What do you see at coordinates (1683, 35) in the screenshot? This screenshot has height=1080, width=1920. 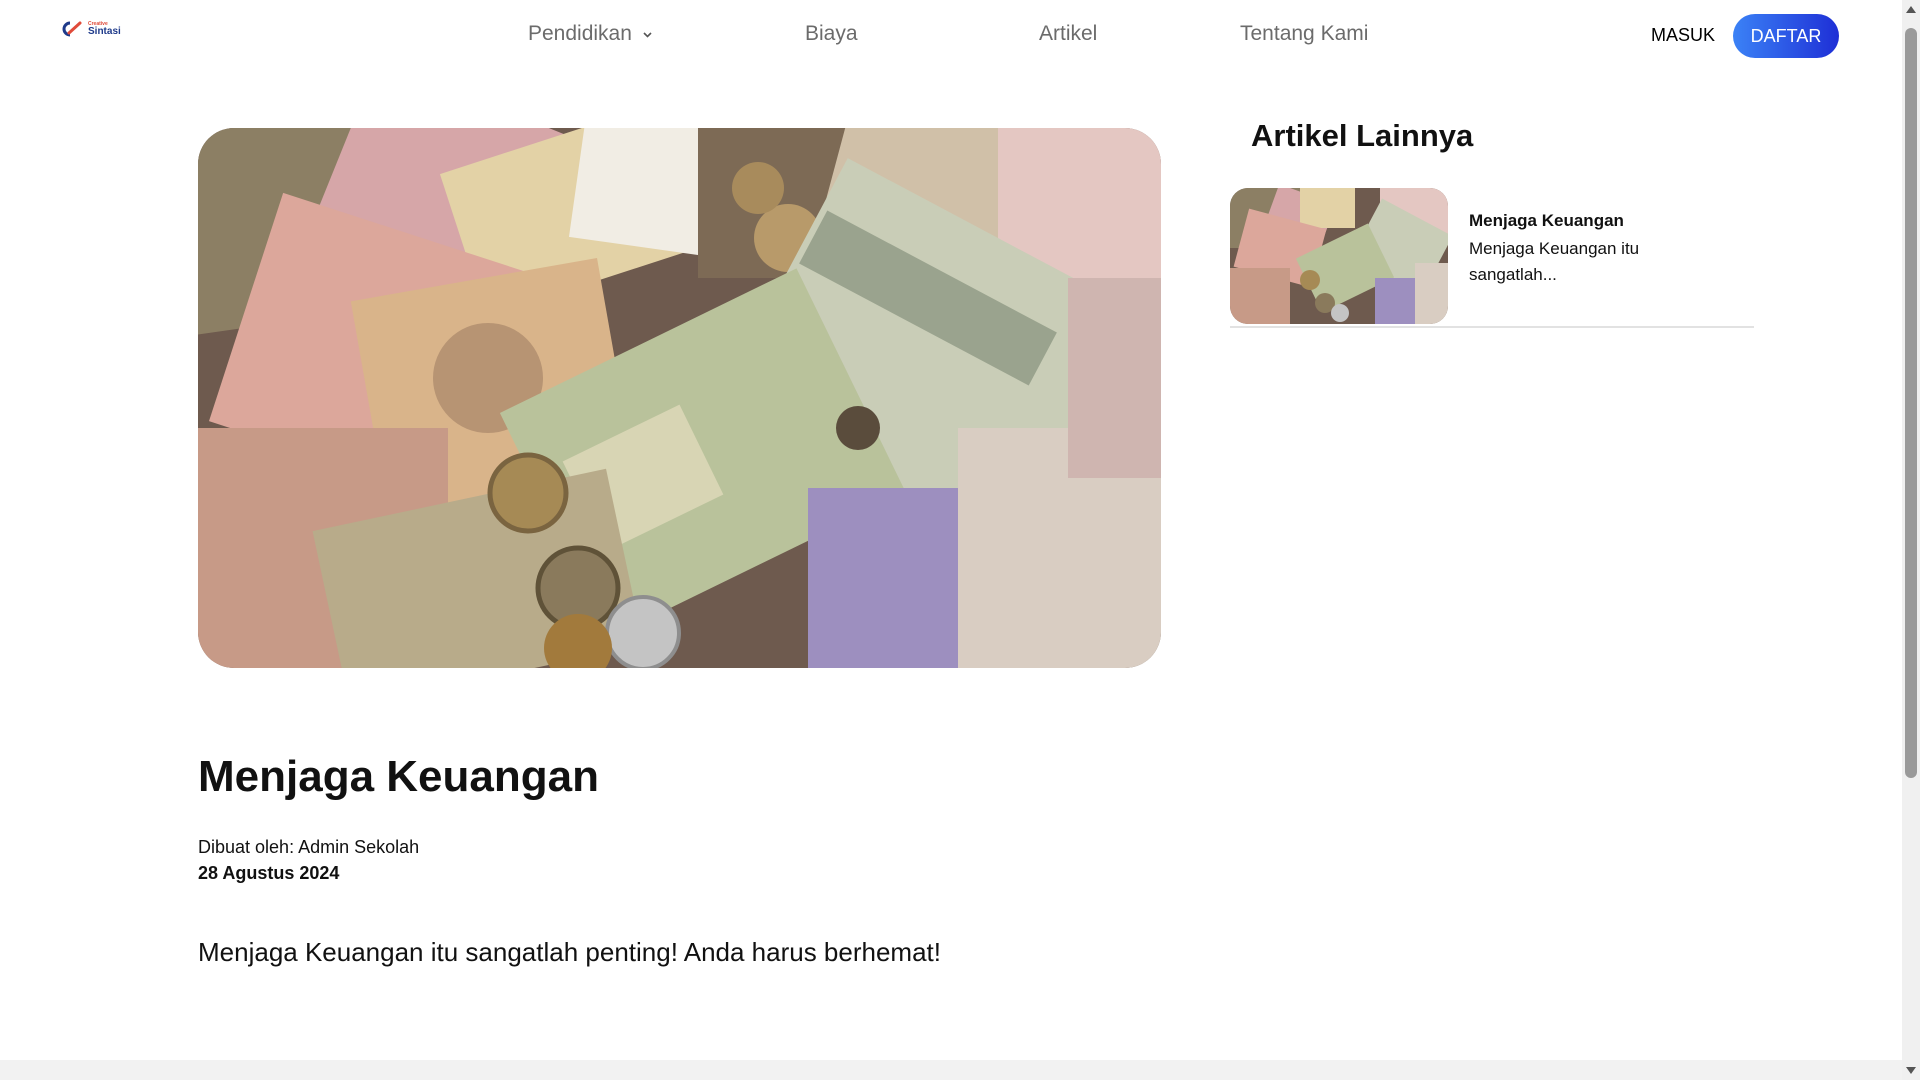 I see `login-link: MASUK` at bounding box center [1683, 35].